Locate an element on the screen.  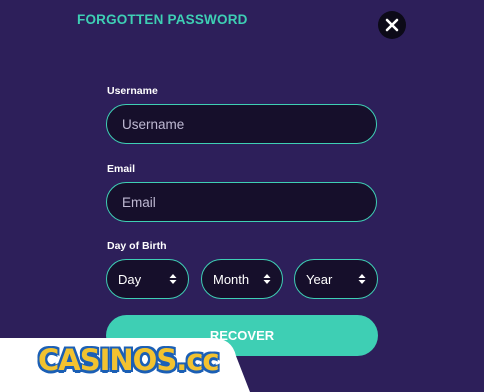
year-select: Year is located at coordinates (336, 279).